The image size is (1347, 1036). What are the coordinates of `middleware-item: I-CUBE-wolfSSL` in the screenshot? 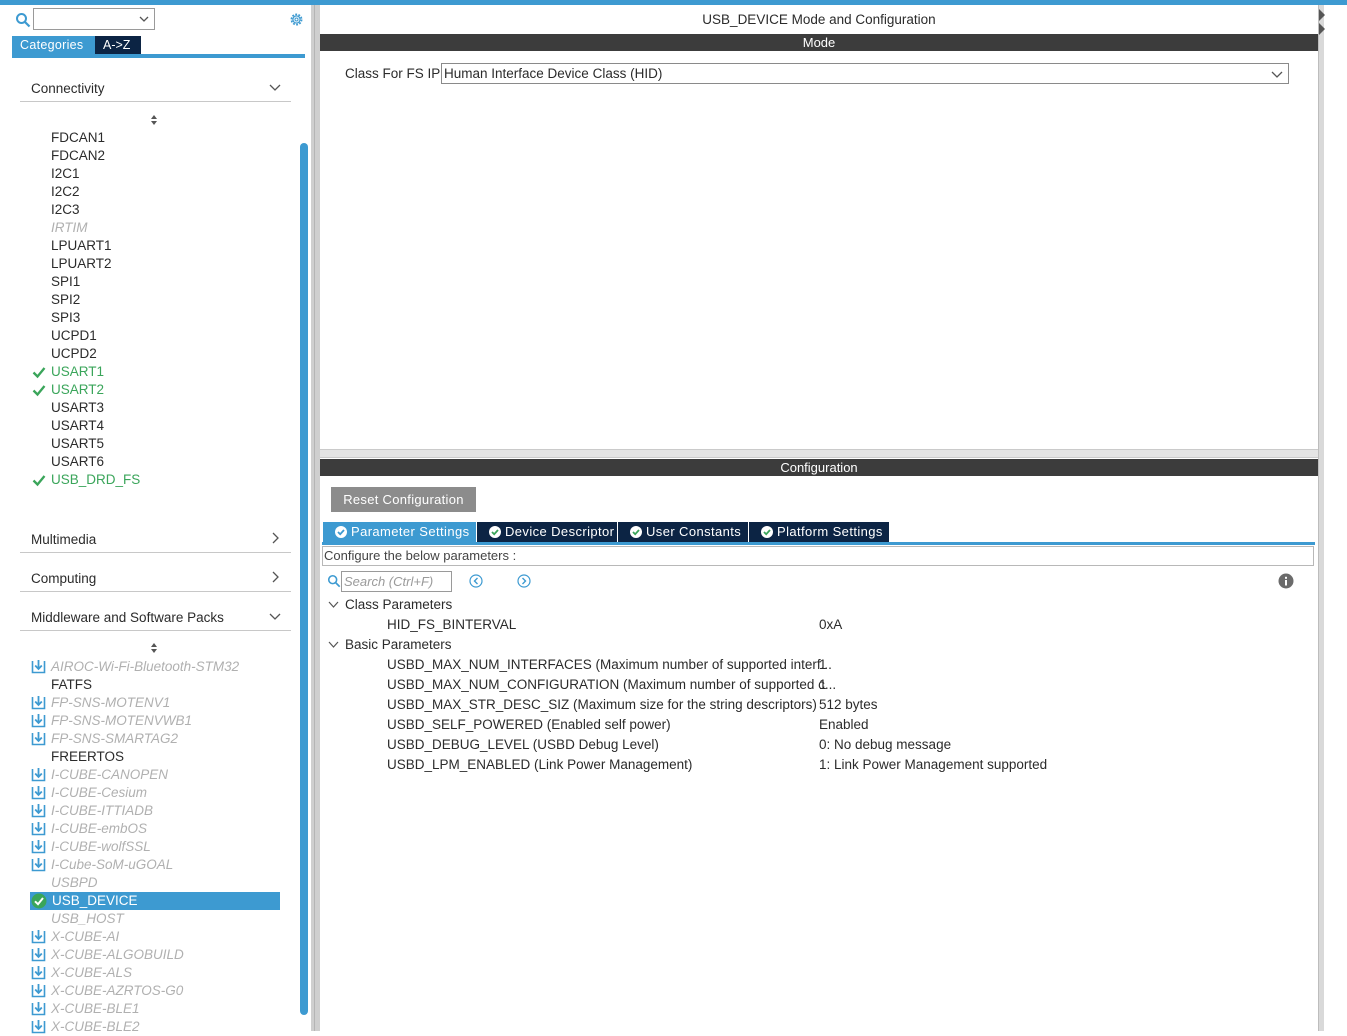 It's located at (101, 846).